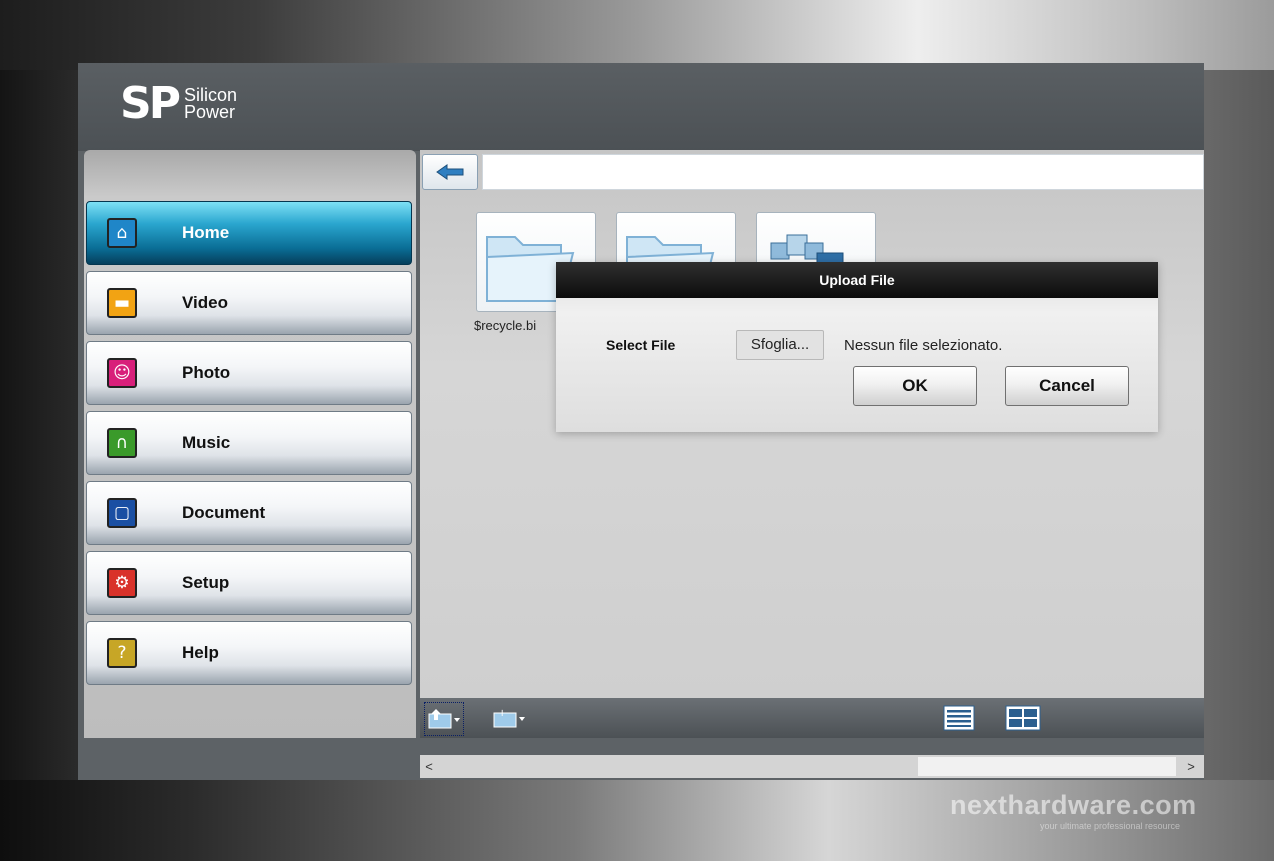 The width and height of the screenshot is (1274, 861). Describe the element at coordinates (150, 103) in the screenshot. I see `logo-mark: SP` at that location.